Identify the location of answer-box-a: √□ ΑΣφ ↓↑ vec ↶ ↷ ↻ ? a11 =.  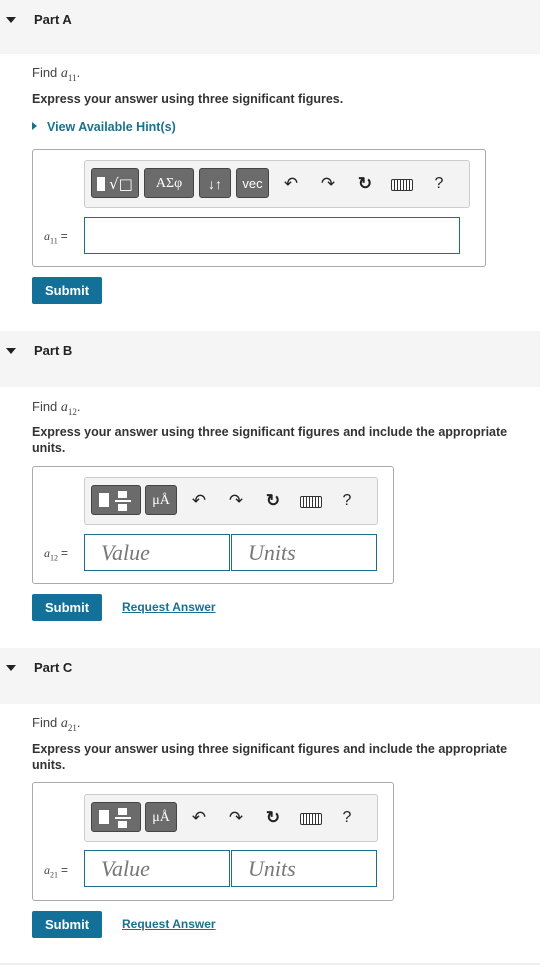
(259, 208).